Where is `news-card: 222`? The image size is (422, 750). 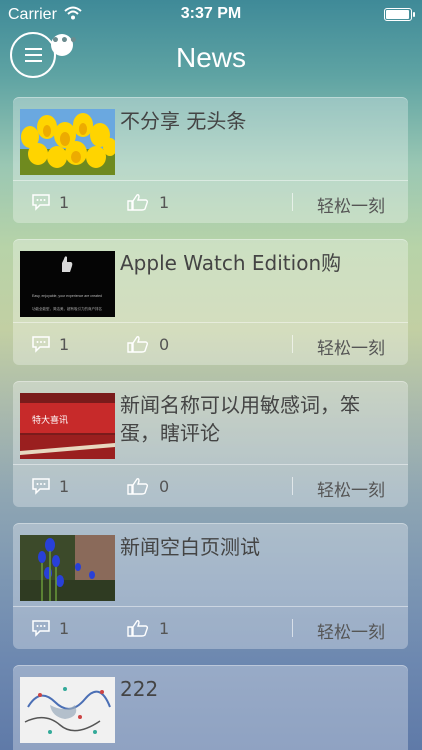 news-card: 222 is located at coordinates (210, 707).